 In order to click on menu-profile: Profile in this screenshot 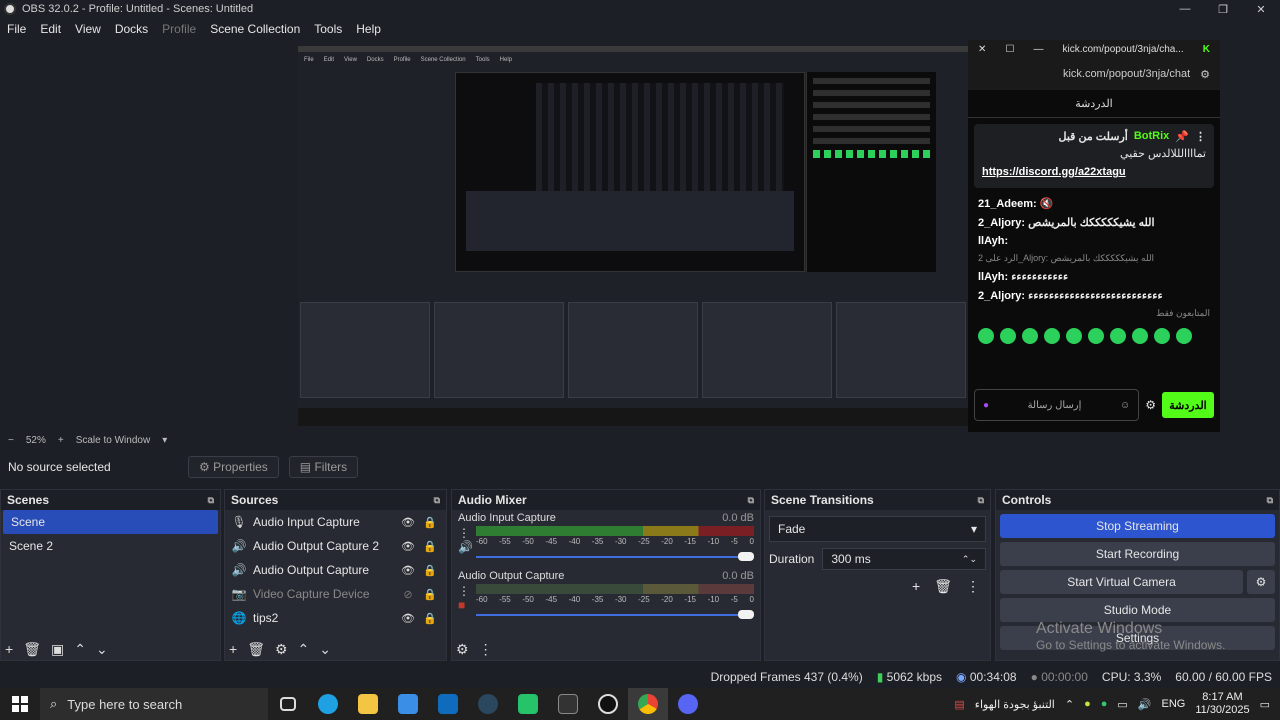, I will do `click(179, 29)`.